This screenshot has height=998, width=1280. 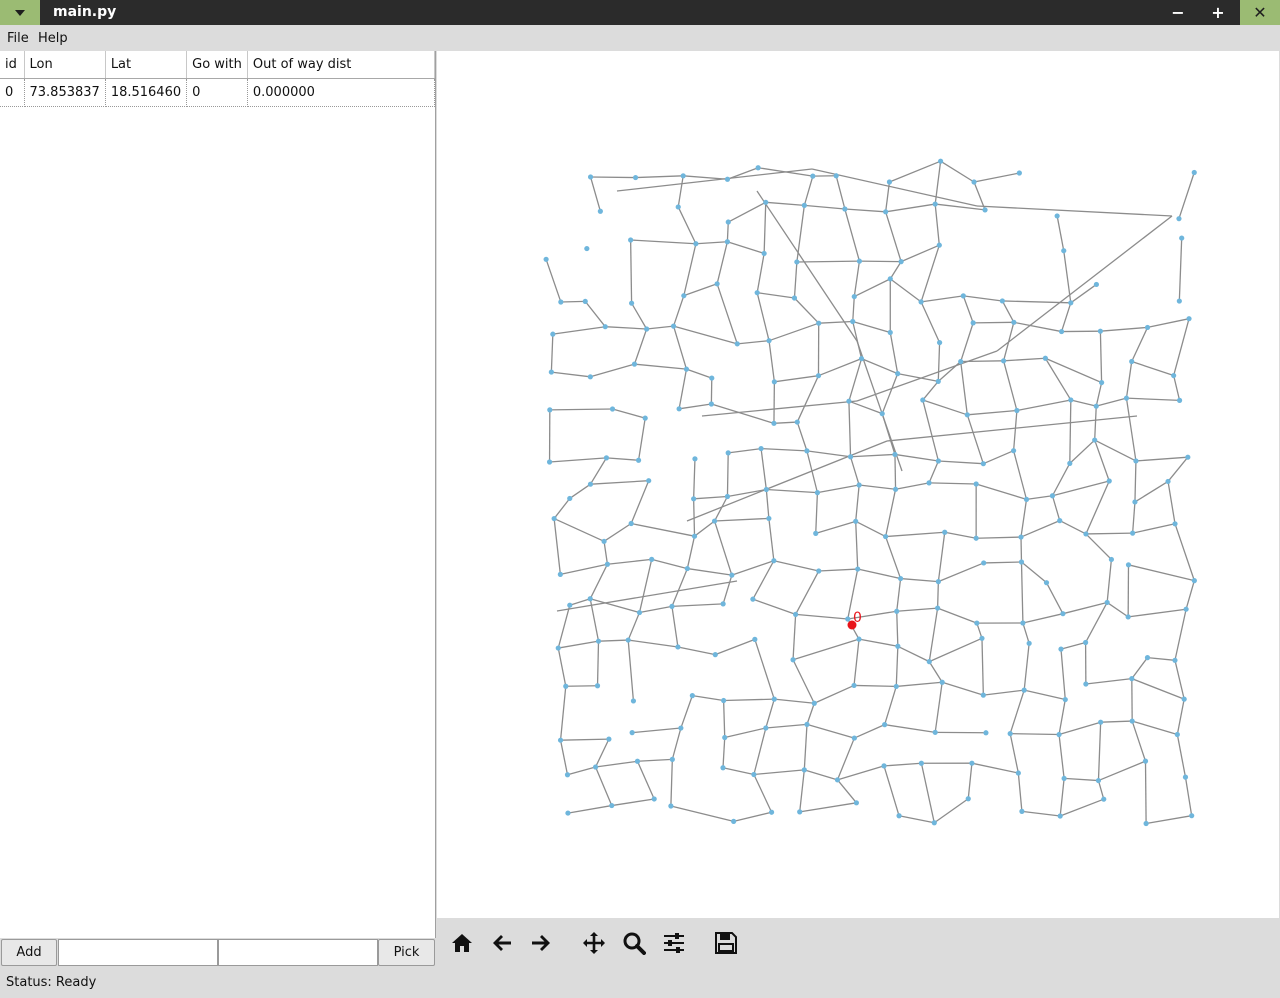 What do you see at coordinates (341, 65) in the screenshot?
I see `column-header-out-of-way-dist: Out of way dist` at bounding box center [341, 65].